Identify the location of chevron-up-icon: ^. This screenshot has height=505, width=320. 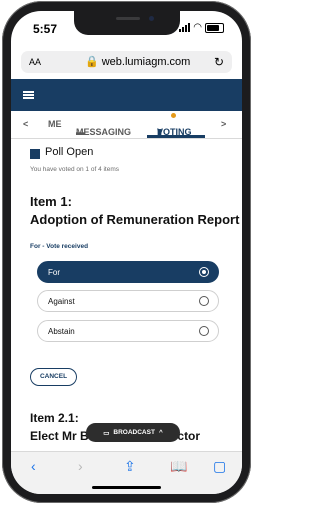
(160, 432).